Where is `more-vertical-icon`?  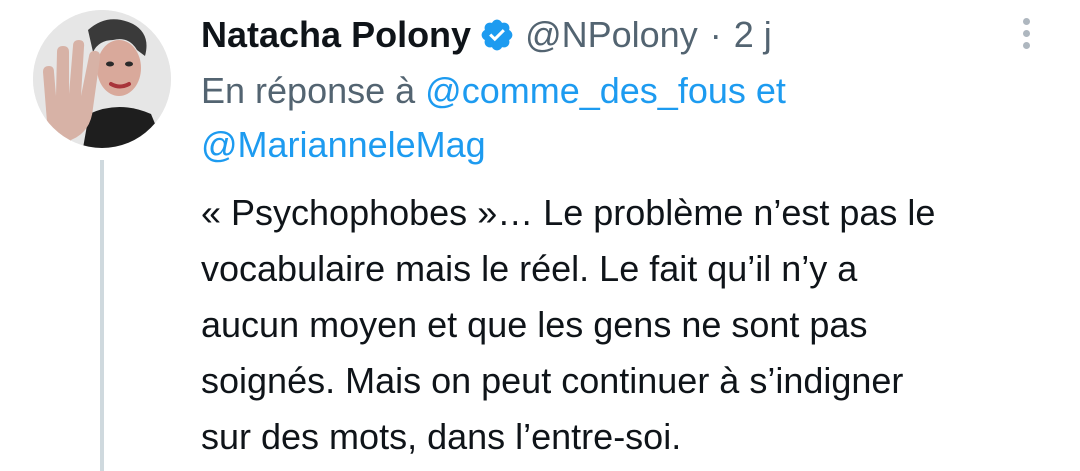
more-vertical-icon is located at coordinates (1026, 33).